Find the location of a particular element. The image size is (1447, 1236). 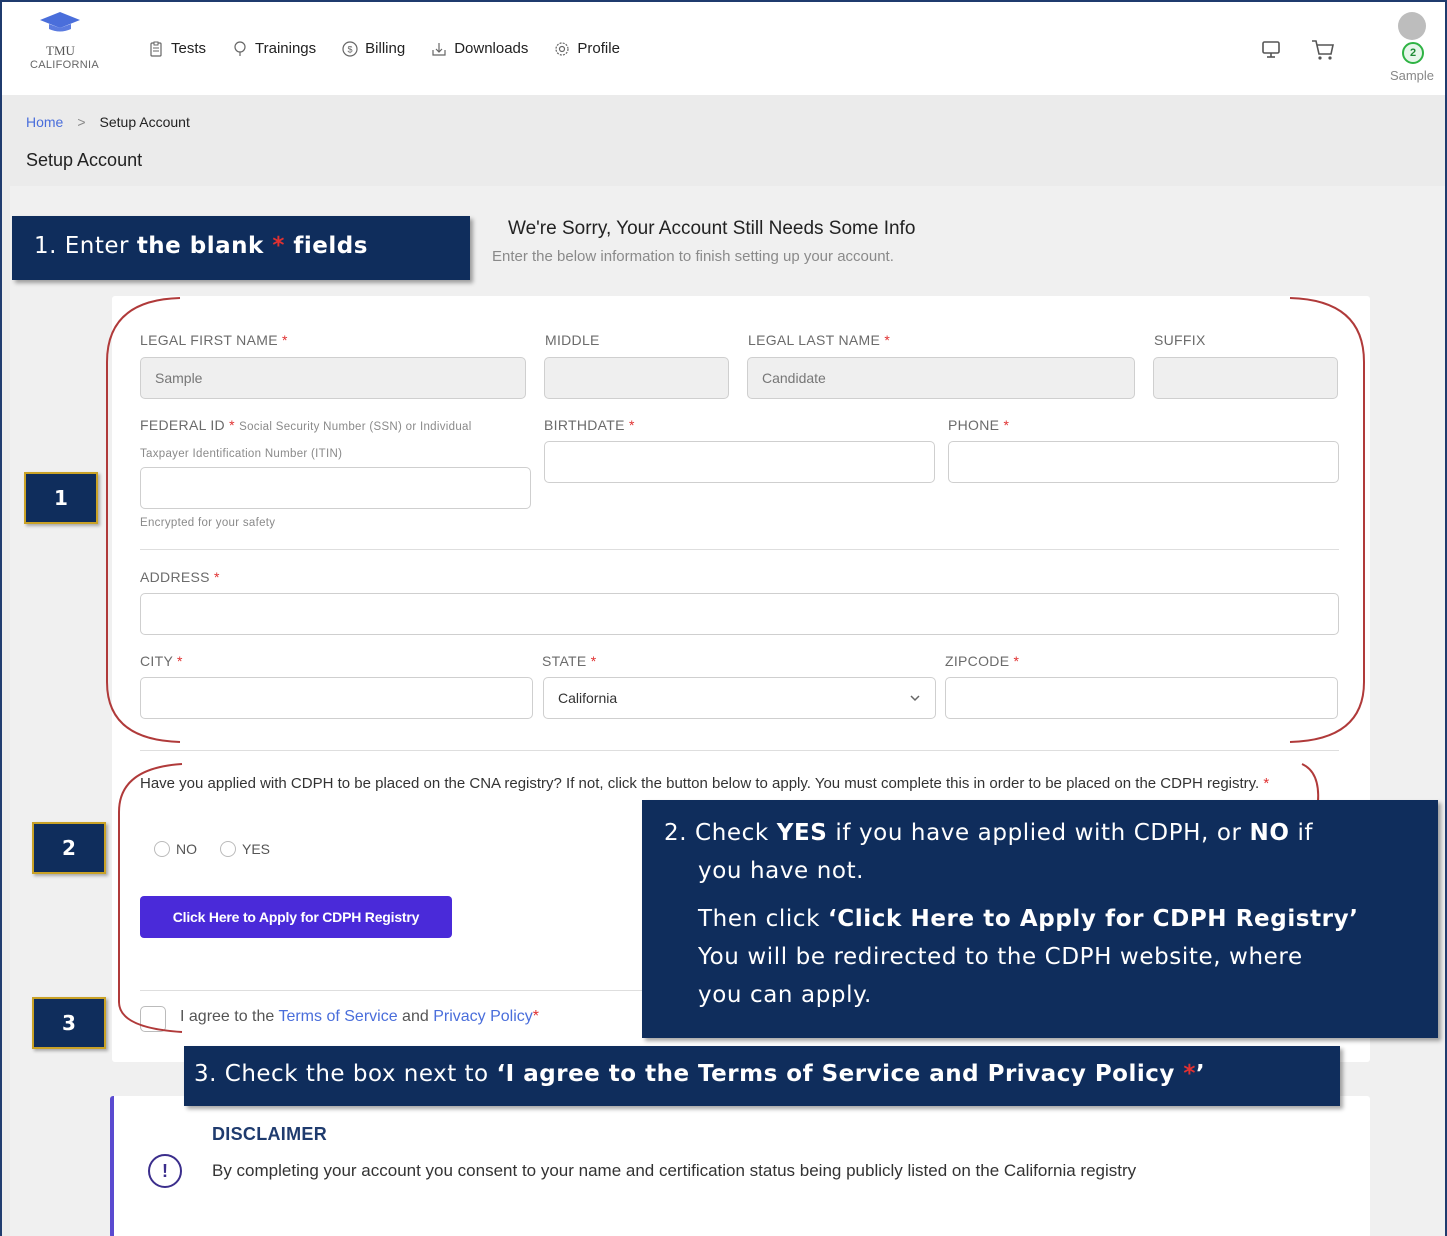

annotation-step1: 1. Enter the blank * fields is located at coordinates (241, 248).